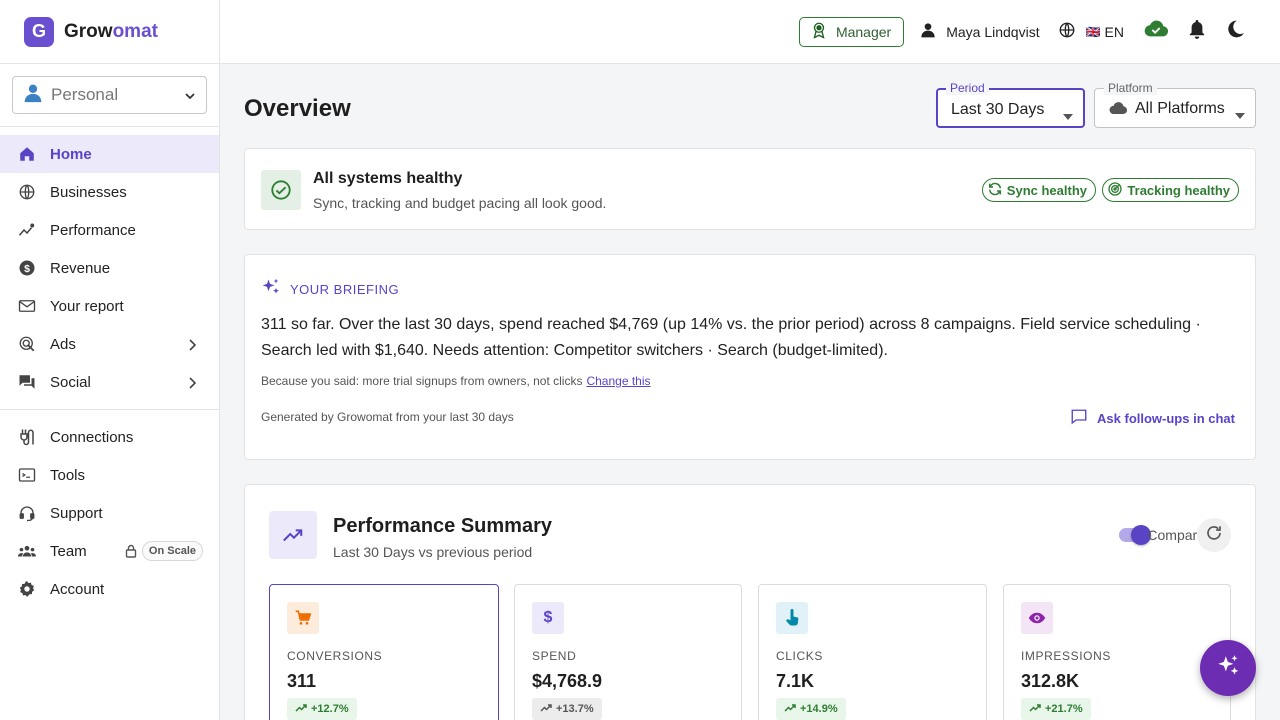  What do you see at coordinates (281, 190) in the screenshot?
I see `check-circle-icon` at bounding box center [281, 190].